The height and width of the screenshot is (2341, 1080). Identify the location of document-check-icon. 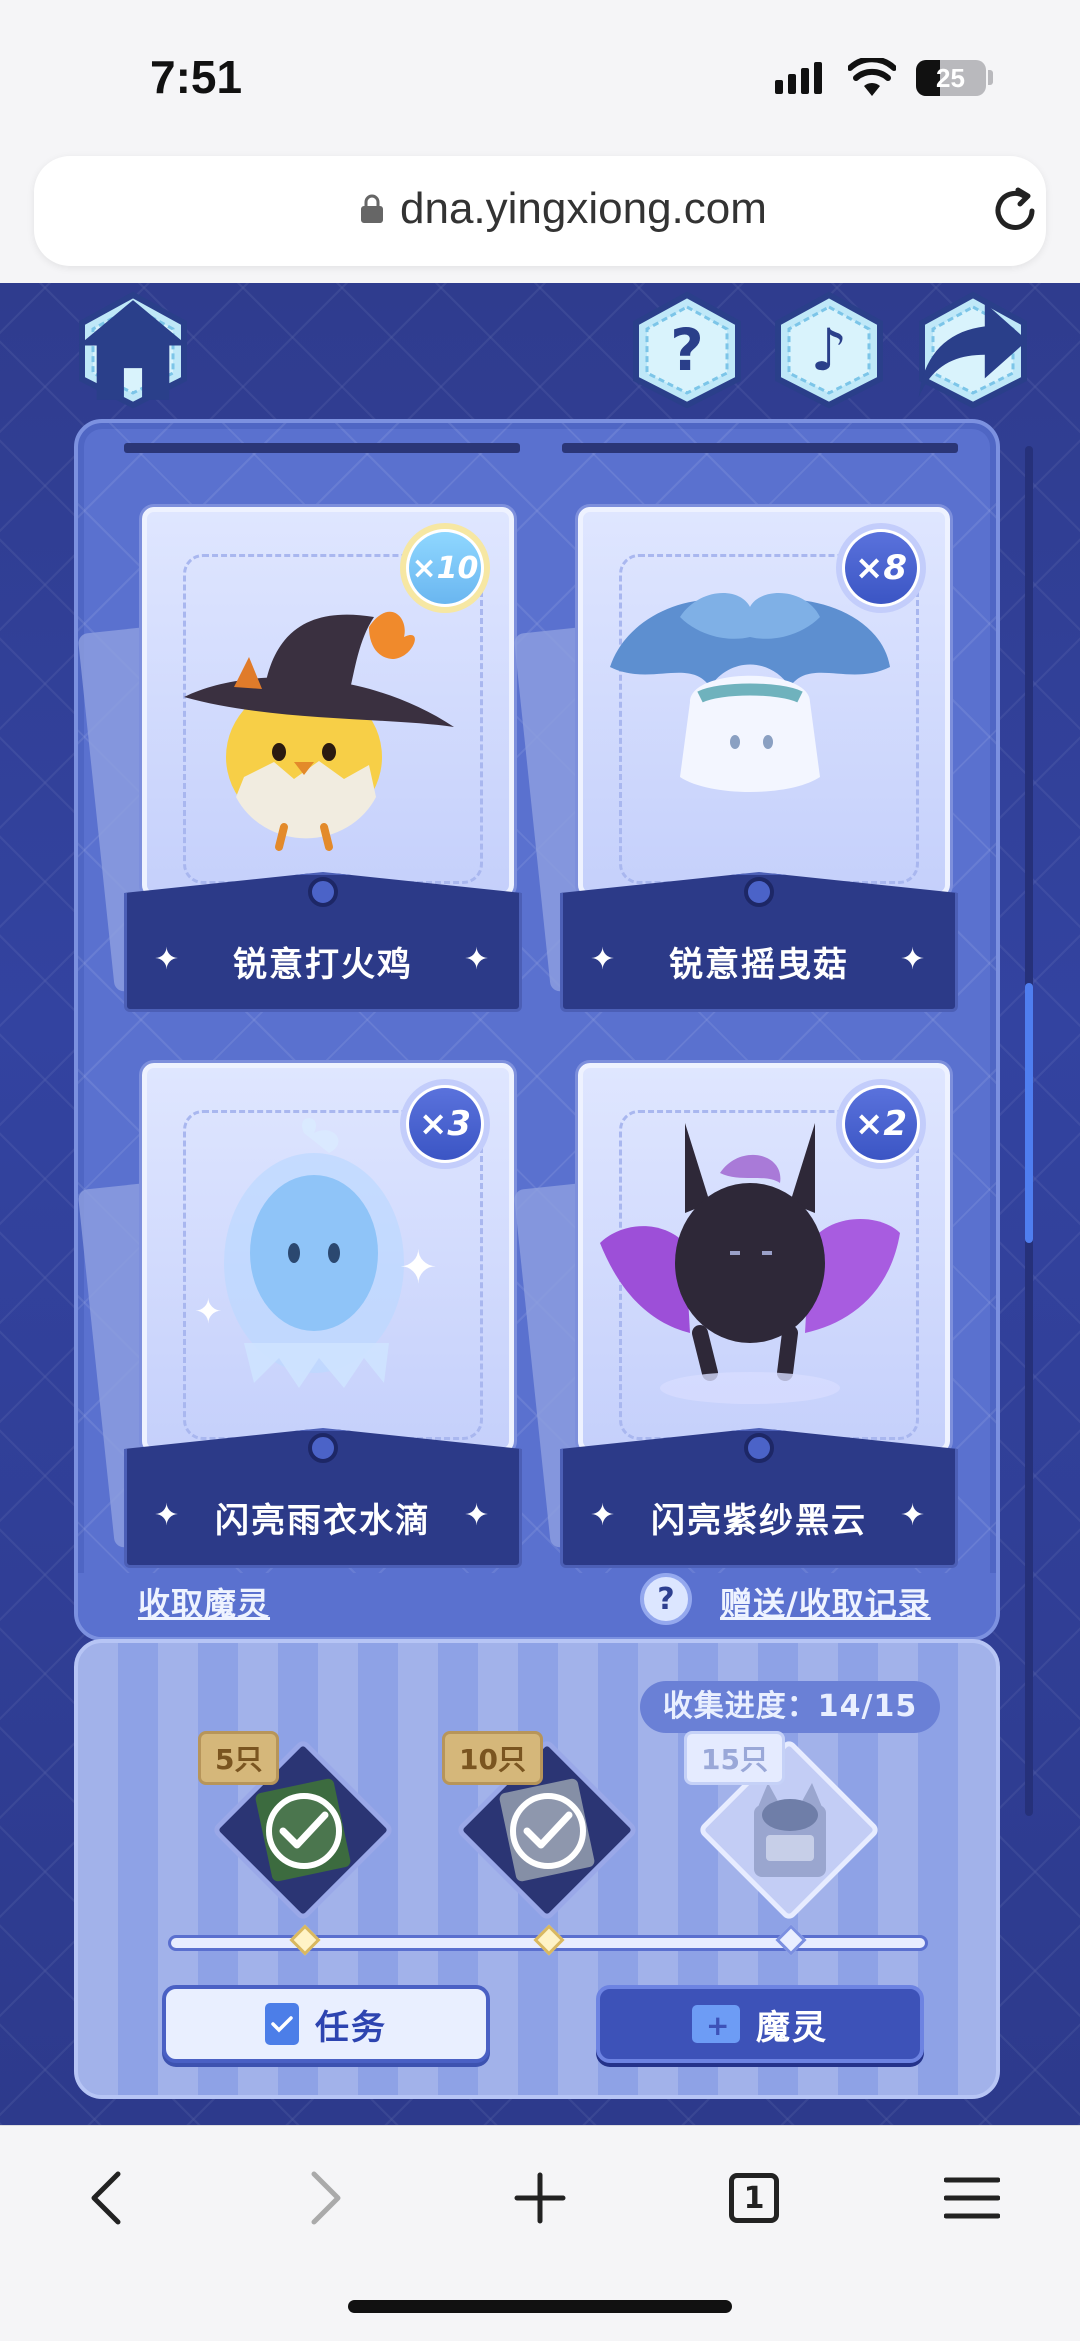
(282, 2024).